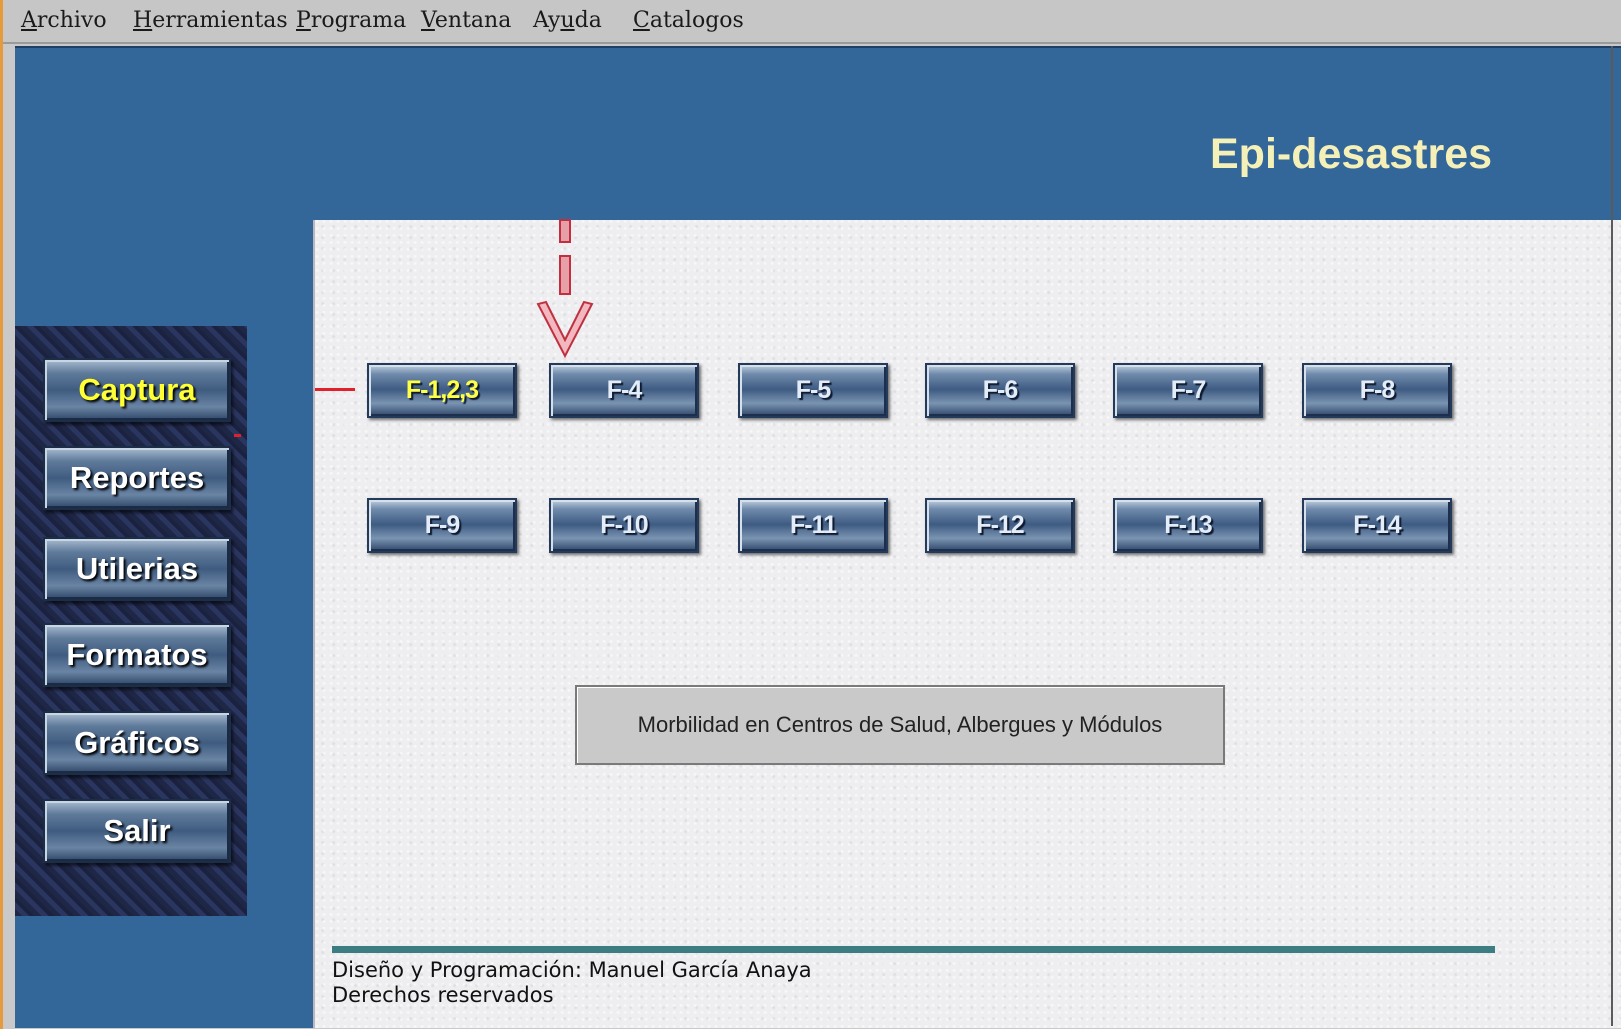 The image size is (1621, 1029). What do you see at coordinates (64, 20) in the screenshot?
I see `menu-archivo: Archivo` at bounding box center [64, 20].